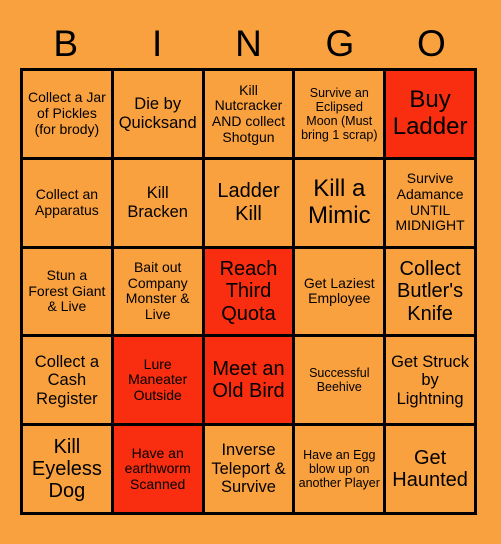 This screenshot has height=544, width=501. I want to click on bingo-cell: Kill a Mimic, so click(341, 204).